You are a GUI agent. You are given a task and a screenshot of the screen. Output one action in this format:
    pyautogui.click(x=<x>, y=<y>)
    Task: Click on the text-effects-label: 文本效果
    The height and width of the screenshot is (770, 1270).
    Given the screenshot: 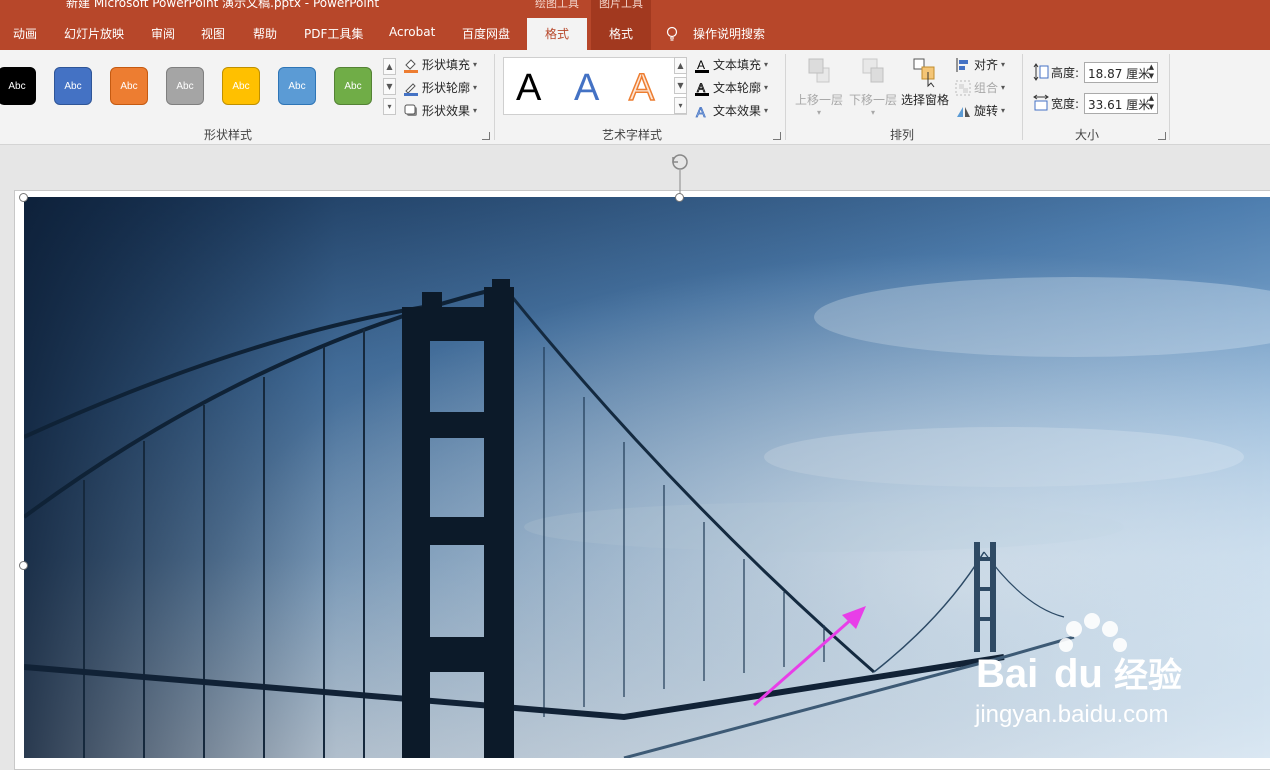 What is the action you would take?
    pyautogui.click(x=737, y=111)
    